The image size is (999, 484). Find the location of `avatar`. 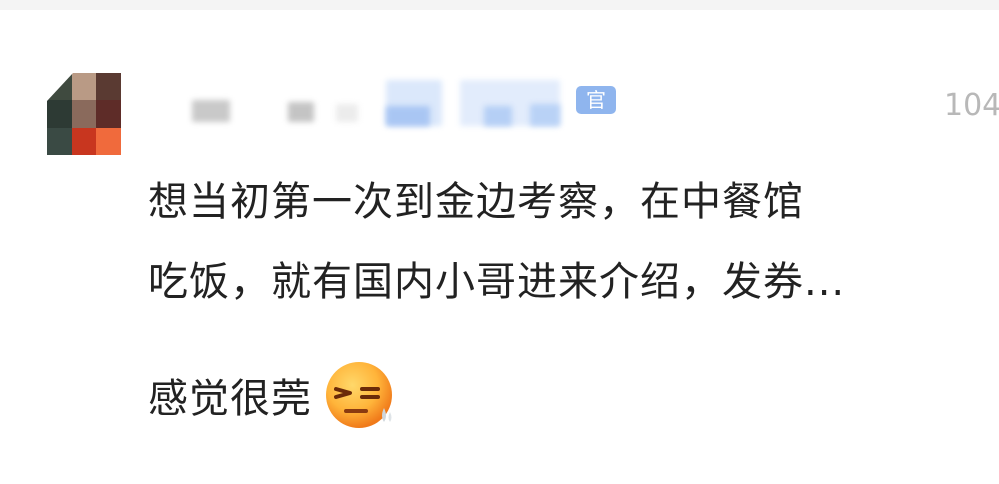

avatar is located at coordinates (84, 114).